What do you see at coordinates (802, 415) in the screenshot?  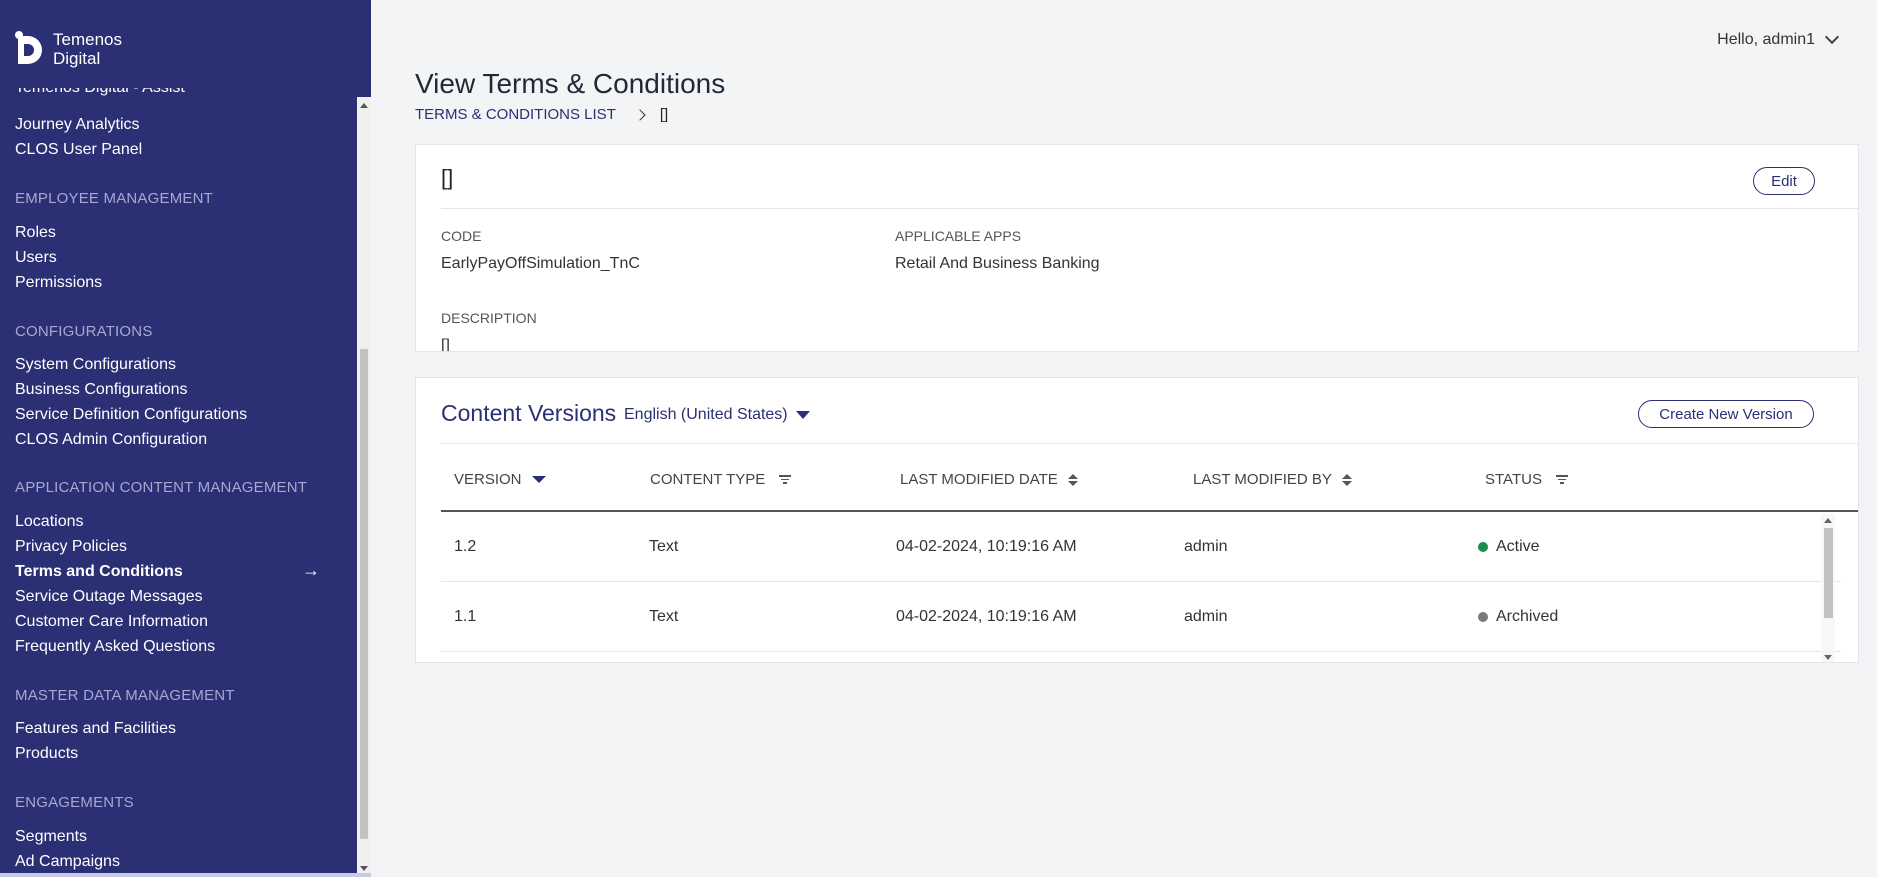 I see `caret-down-icon` at bounding box center [802, 415].